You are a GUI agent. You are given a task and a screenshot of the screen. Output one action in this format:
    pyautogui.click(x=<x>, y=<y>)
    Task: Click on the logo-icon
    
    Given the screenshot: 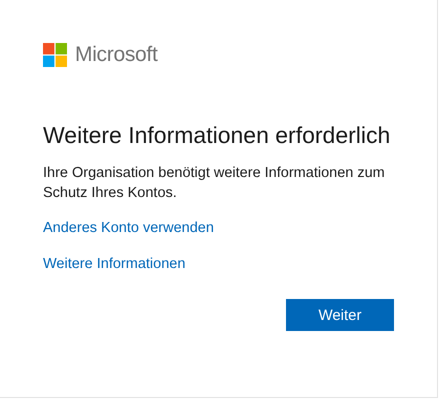 What is the action you would take?
    pyautogui.click(x=55, y=55)
    